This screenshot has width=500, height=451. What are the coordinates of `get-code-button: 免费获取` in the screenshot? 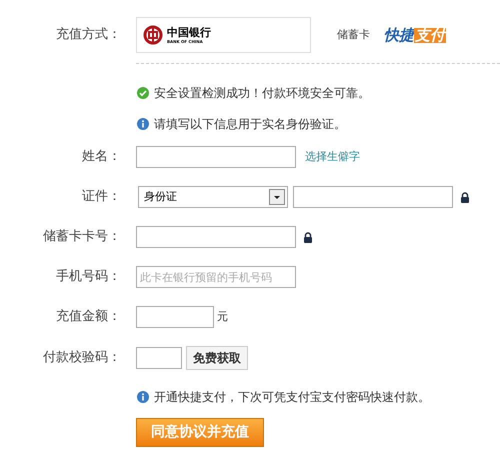 It's located at (217, 358).